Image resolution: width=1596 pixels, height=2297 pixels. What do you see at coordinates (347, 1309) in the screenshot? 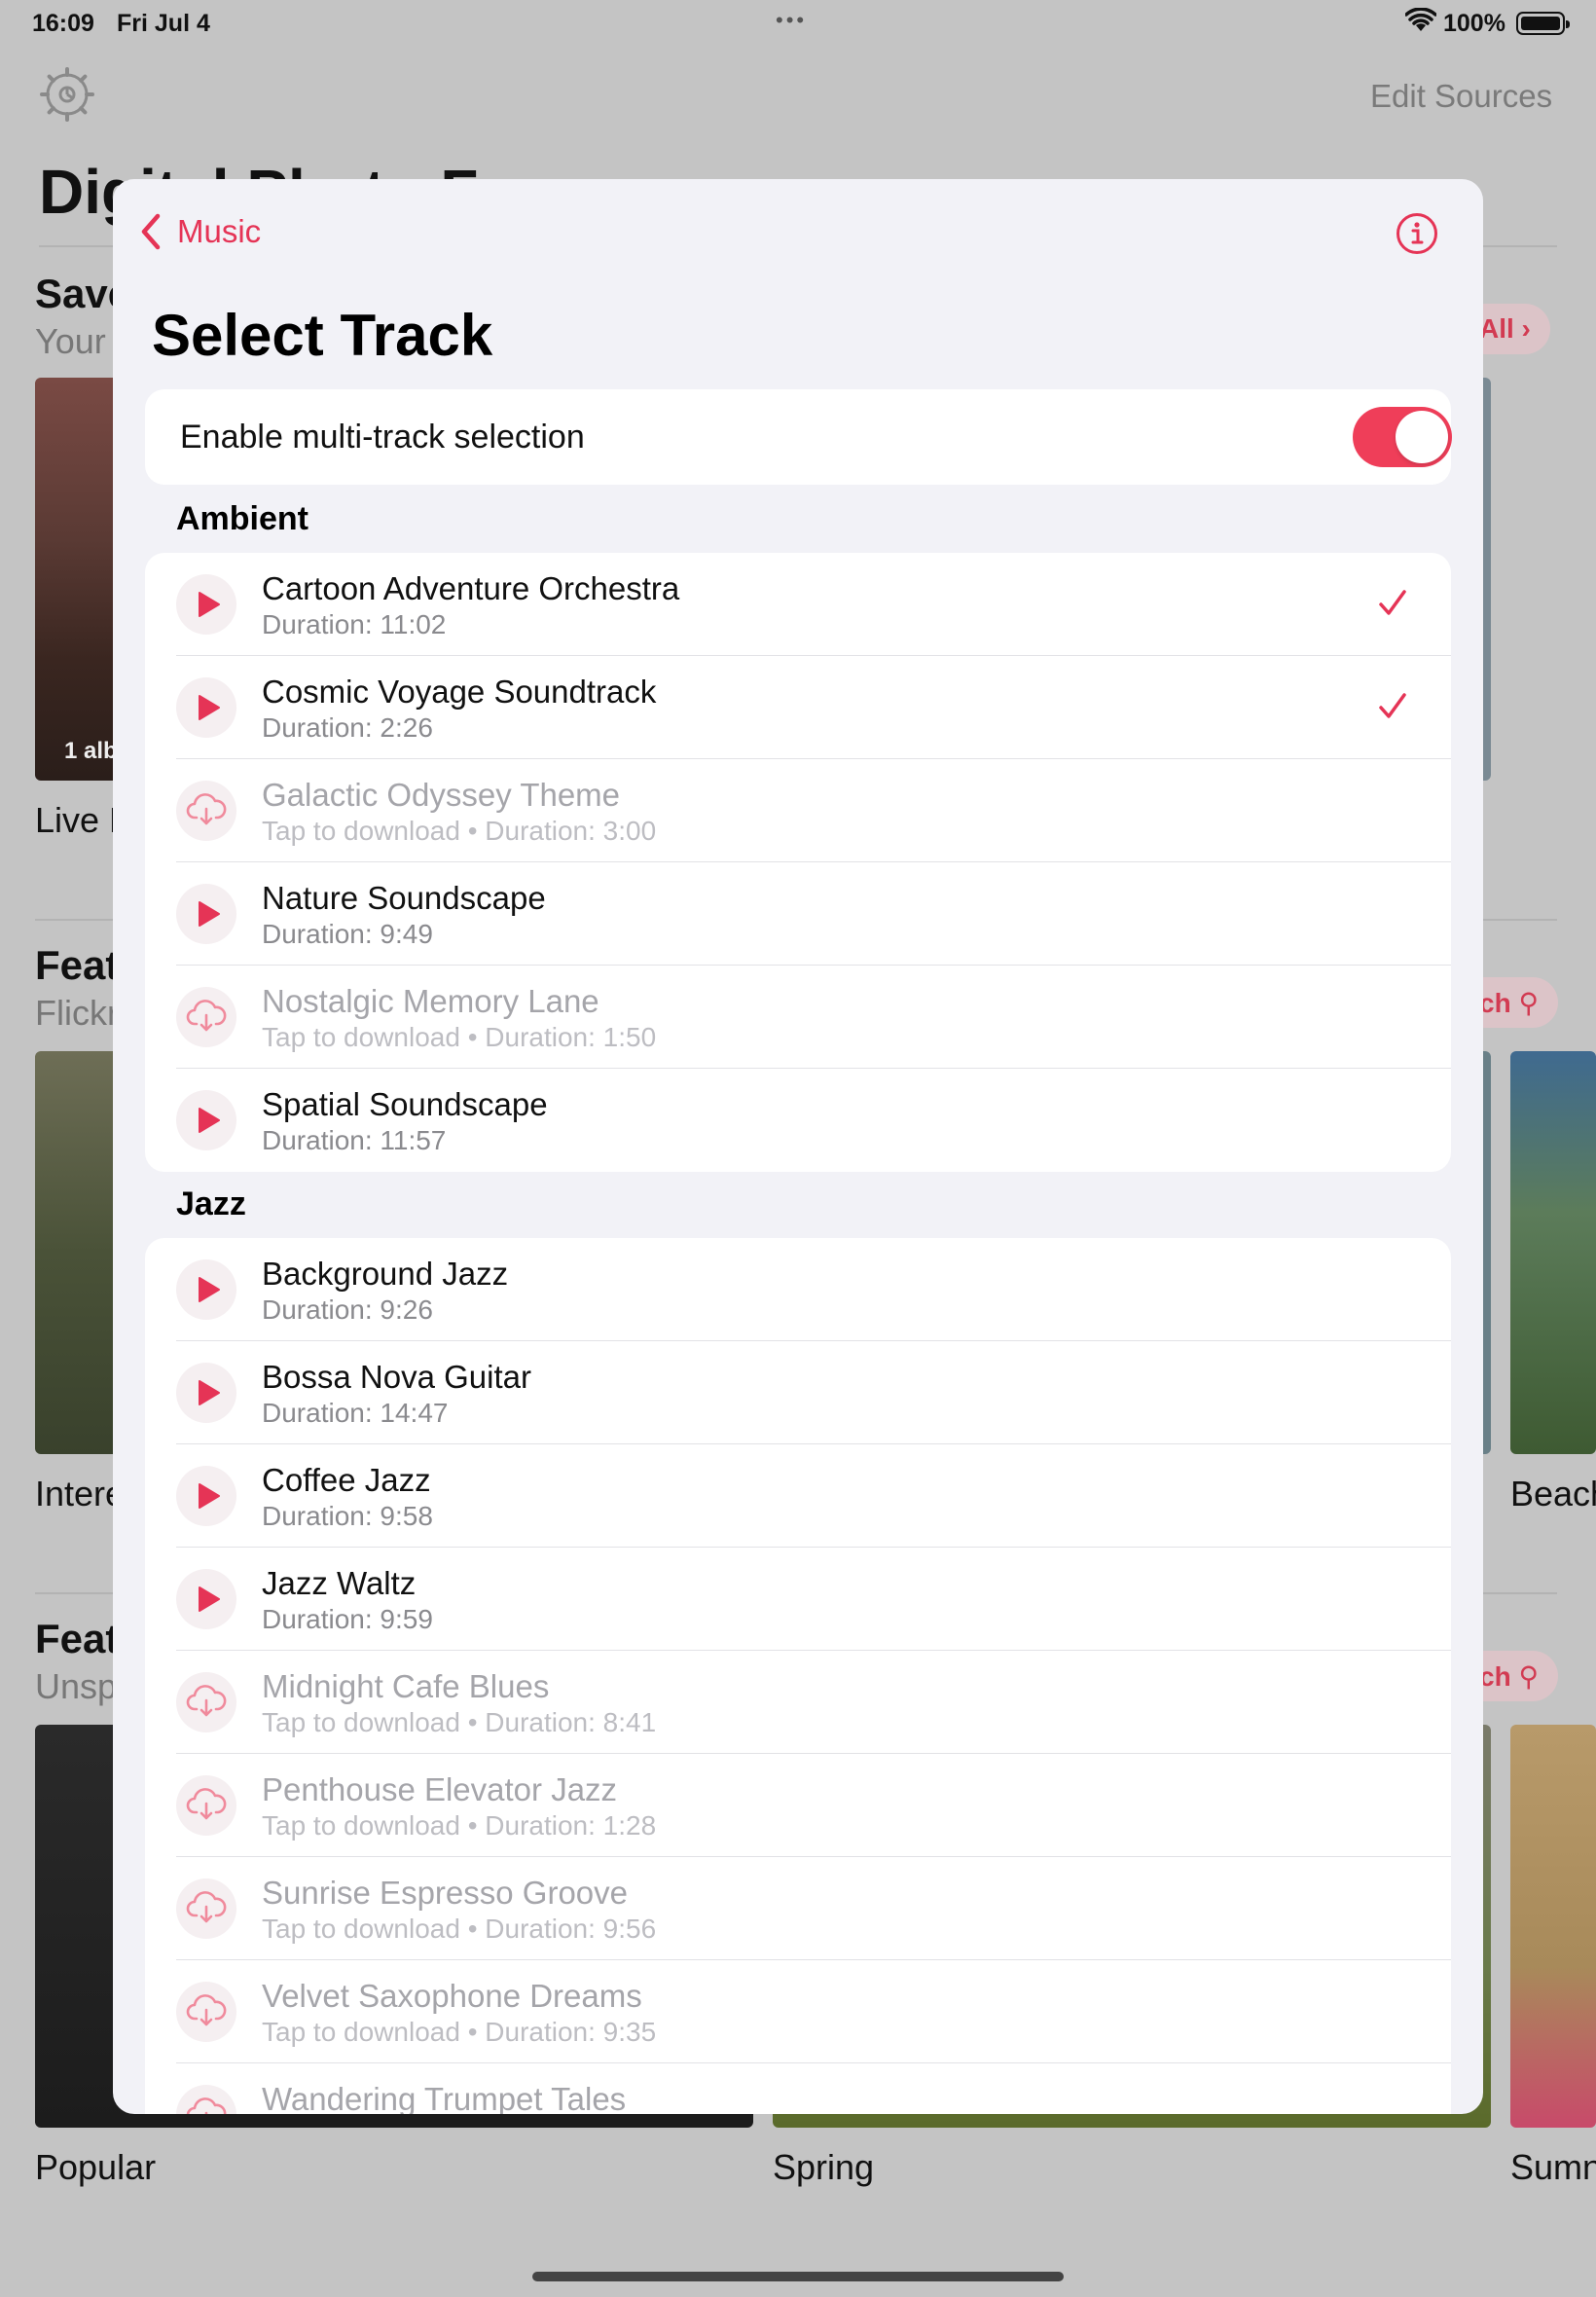
I see `track-duration: Duration: 9:26` at bounding box center [347, 1309].